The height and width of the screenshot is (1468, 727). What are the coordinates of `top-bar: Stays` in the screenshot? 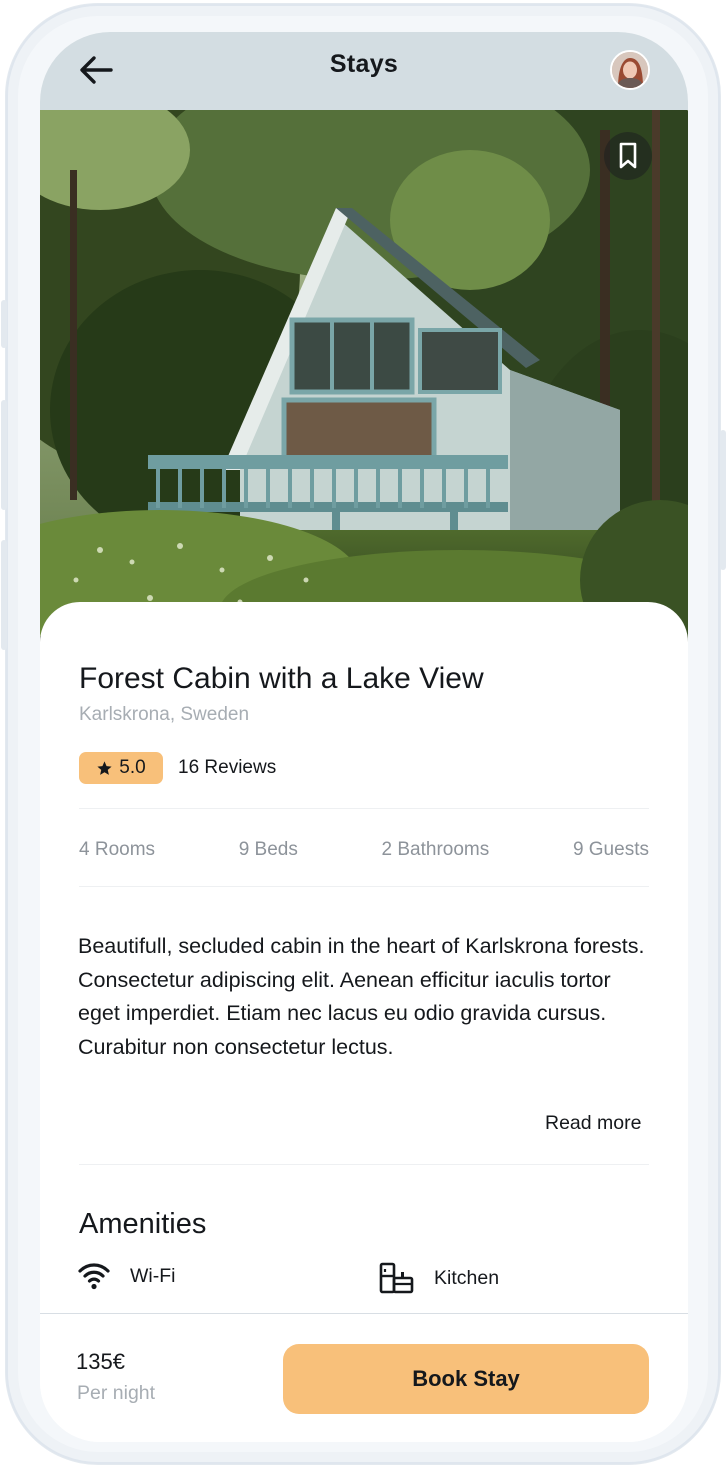 It's located at (364, 72).